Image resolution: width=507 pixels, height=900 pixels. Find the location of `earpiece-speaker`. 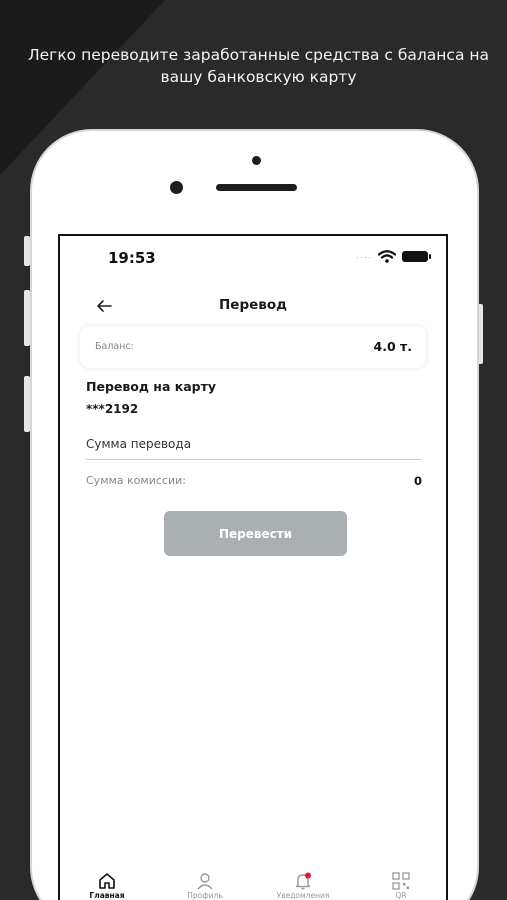

earpiece-speaker is located at coordinates (256, 187).